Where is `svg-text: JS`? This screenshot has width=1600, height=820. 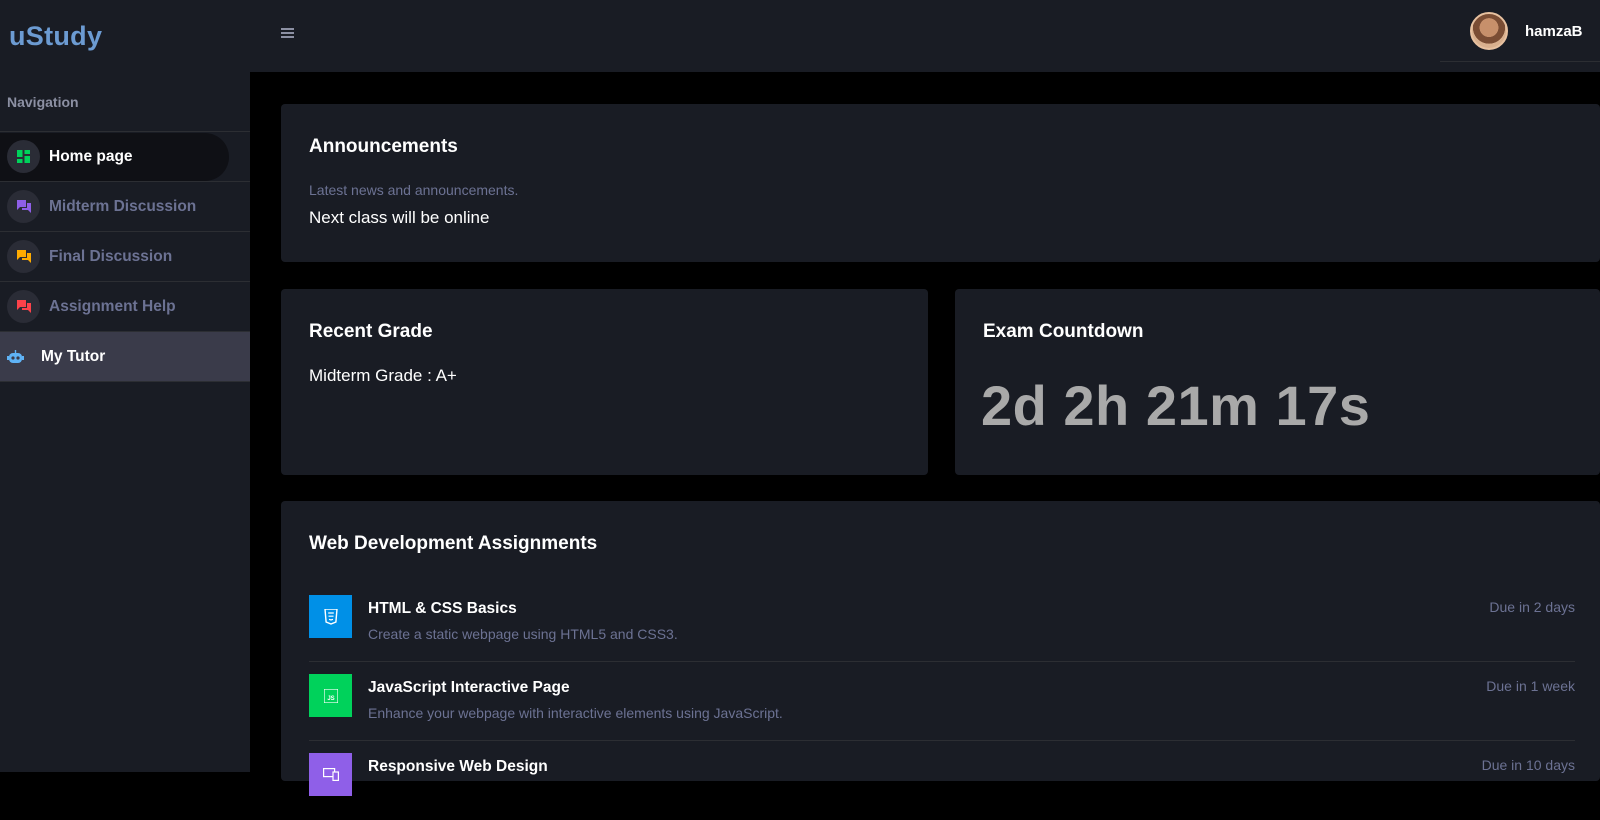
svg-text: JS is located at coordinates (330, 699).